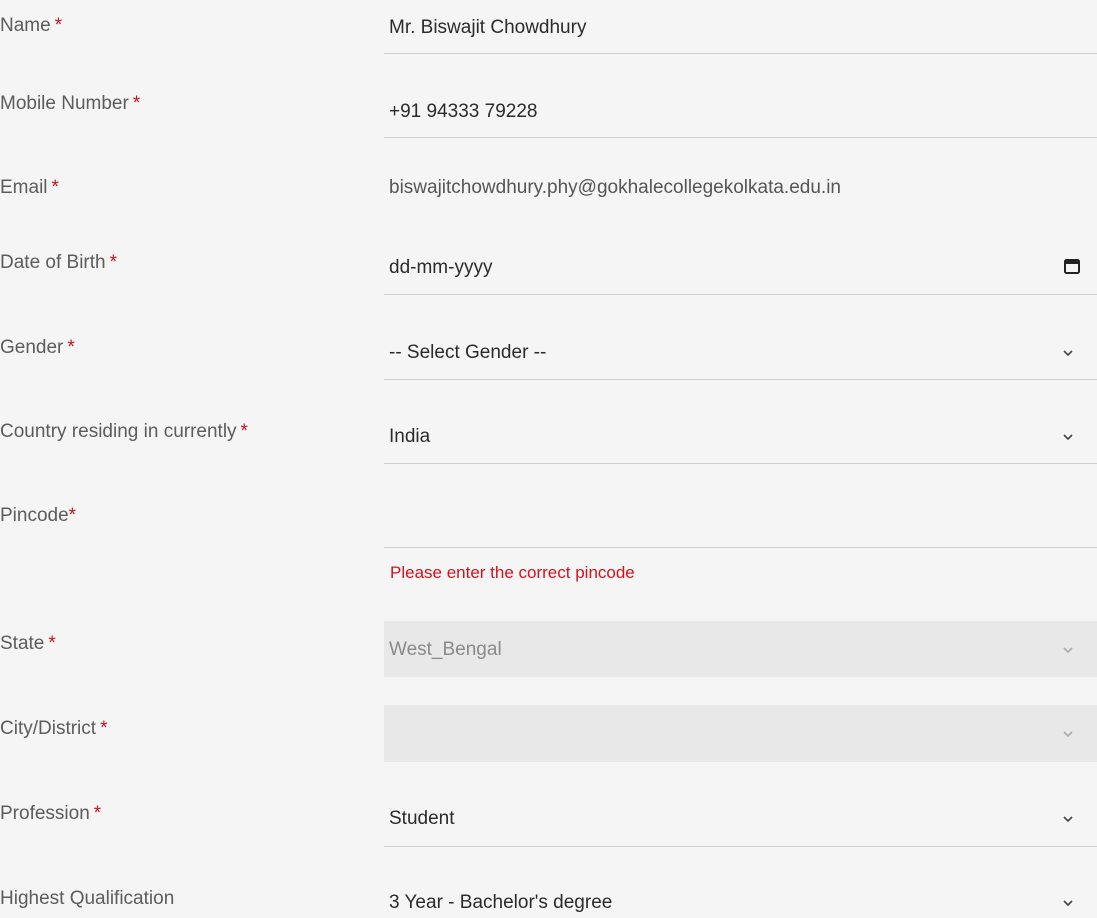 The height and width of the screenshot is (918, 1097). What do you see at coordinates (25, 25) in the screenshot?
I see `name-label-text: Name` at bounding box center [25, 25].